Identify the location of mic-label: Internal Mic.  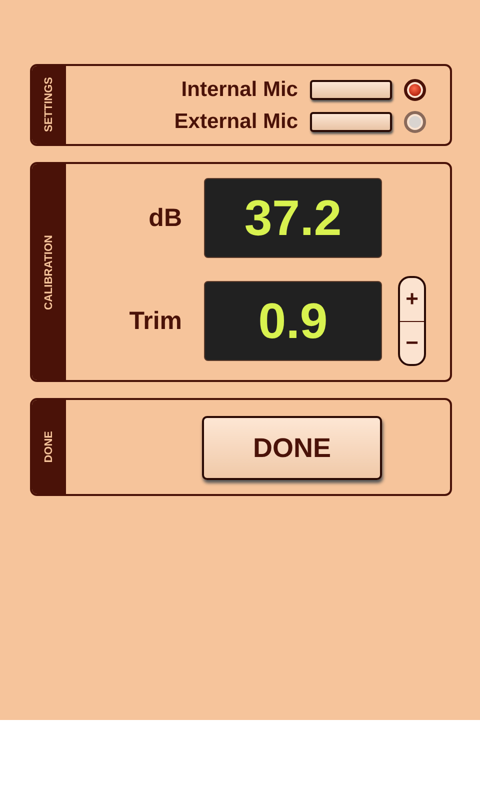
(239, 90).